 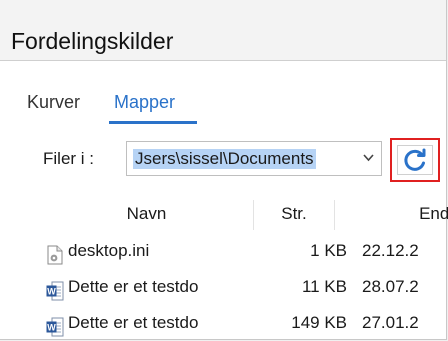 I want to click on refresh-button-face, so click(x=415, y=160).